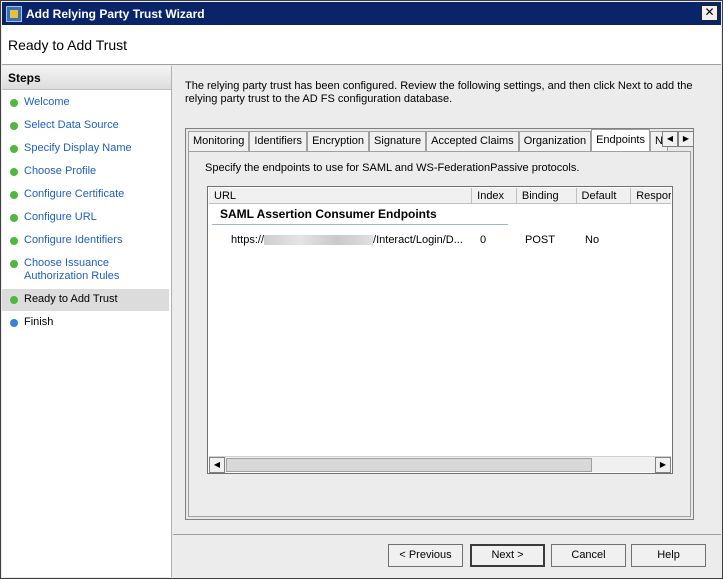 This screenshot has width=723, height=579. I want to click on tab-accepted-claims: Accepted Claims, so click(472, 141).